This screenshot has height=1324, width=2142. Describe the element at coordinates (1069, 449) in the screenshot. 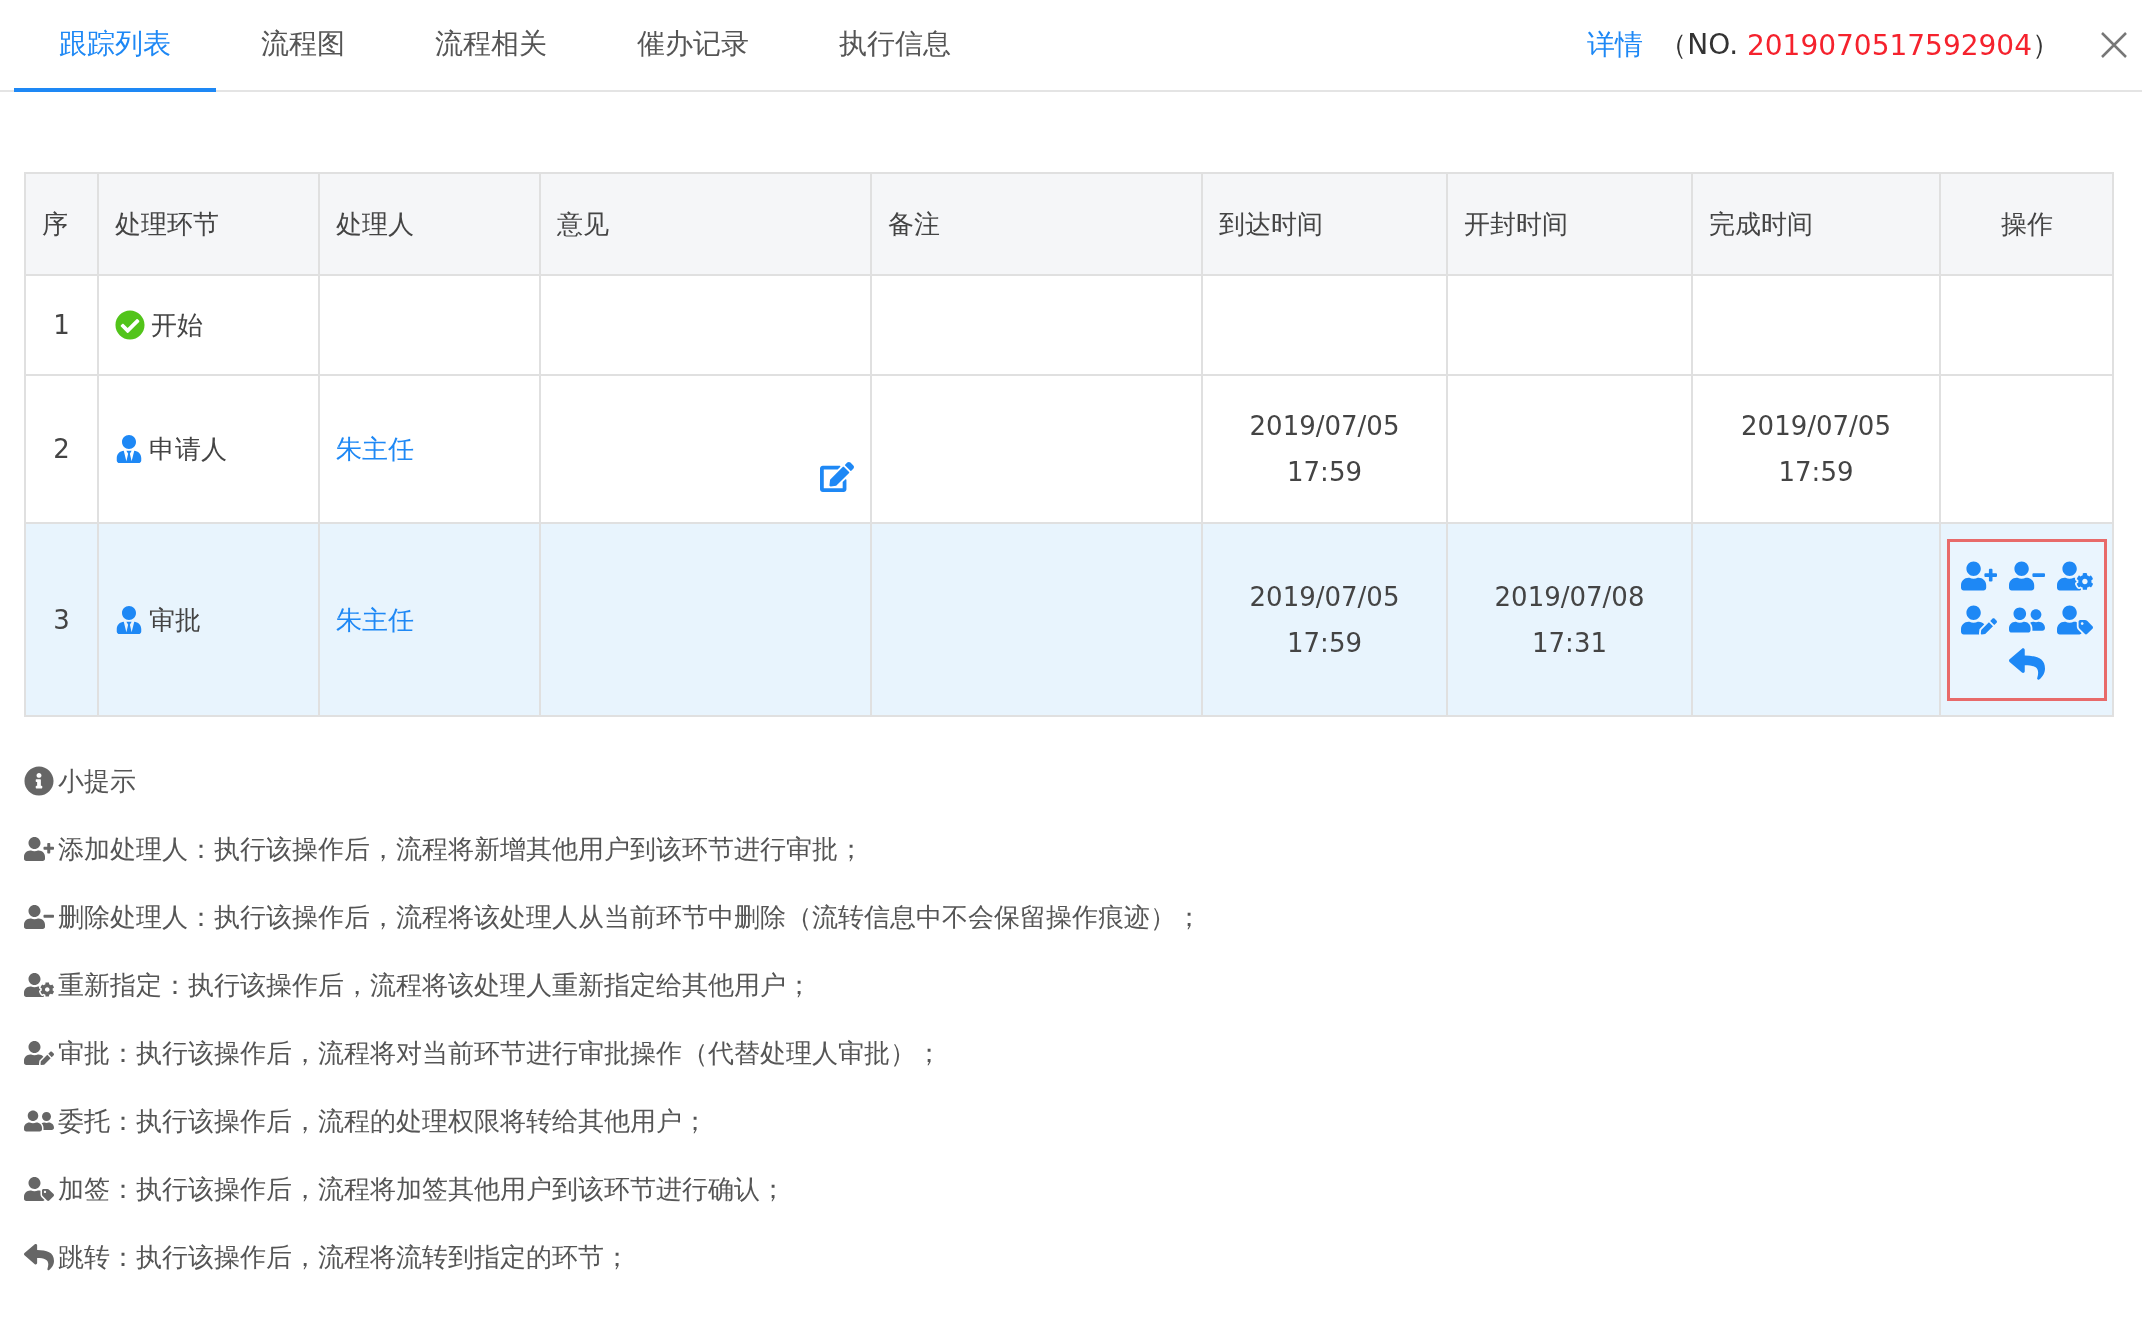

I see `table-row: 2 申请人 朱主任 2019/07/05 17:59 2019/07/05 17:59` at that location.